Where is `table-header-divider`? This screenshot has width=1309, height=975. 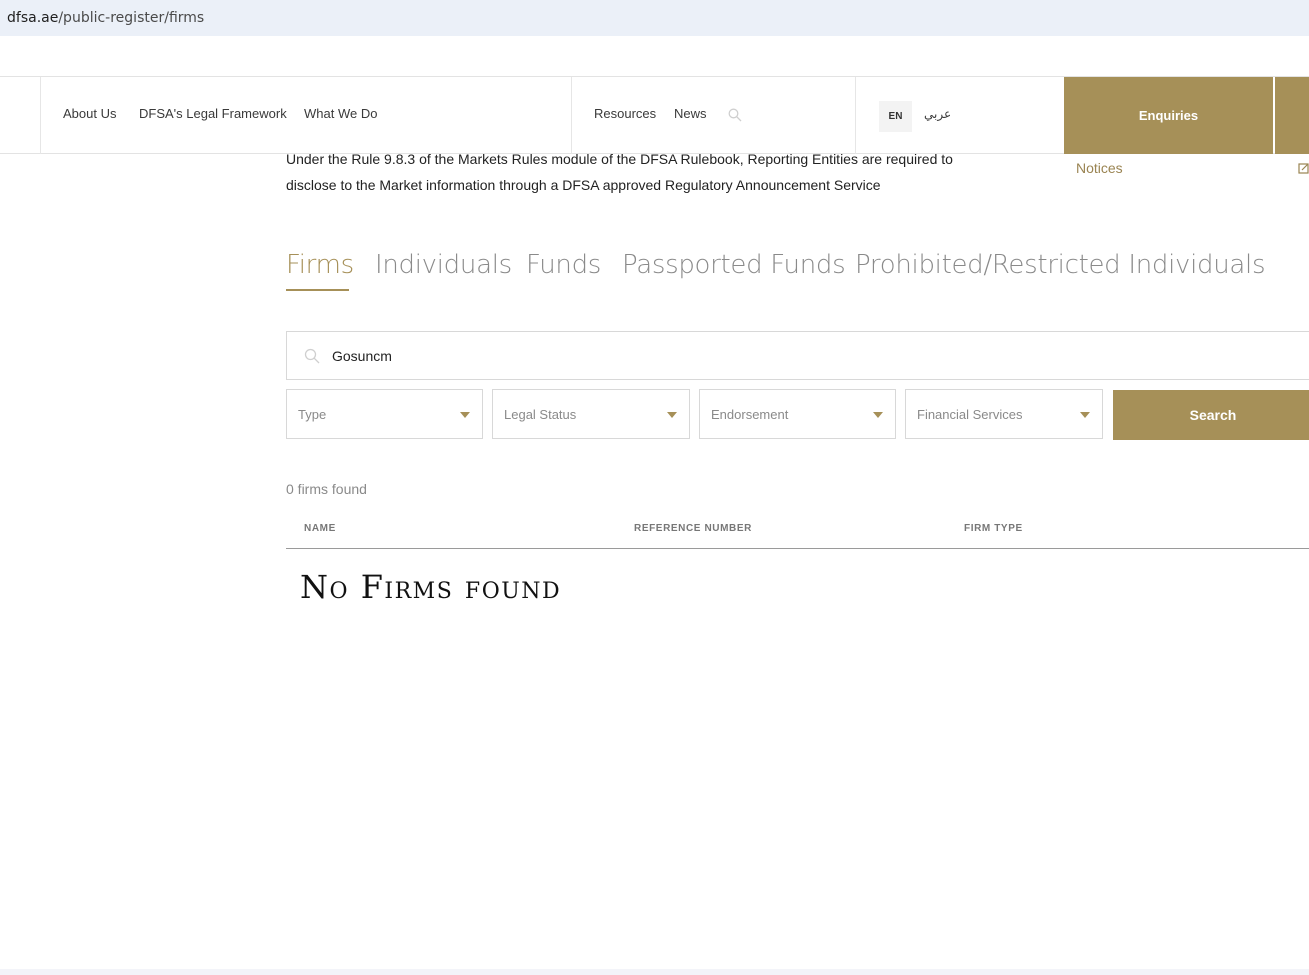
table-header-divider is located at coordinates (797, 548).